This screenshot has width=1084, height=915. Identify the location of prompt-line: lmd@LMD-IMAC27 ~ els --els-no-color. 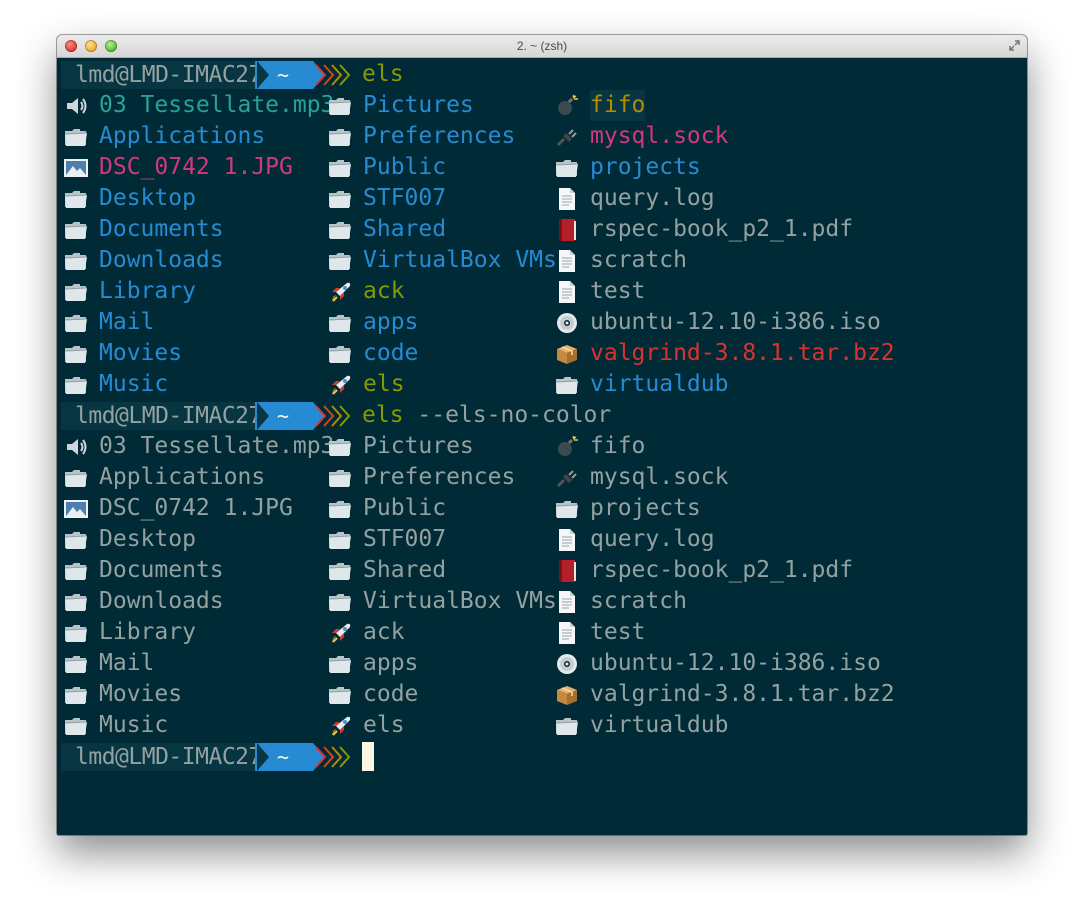
(542, 415).